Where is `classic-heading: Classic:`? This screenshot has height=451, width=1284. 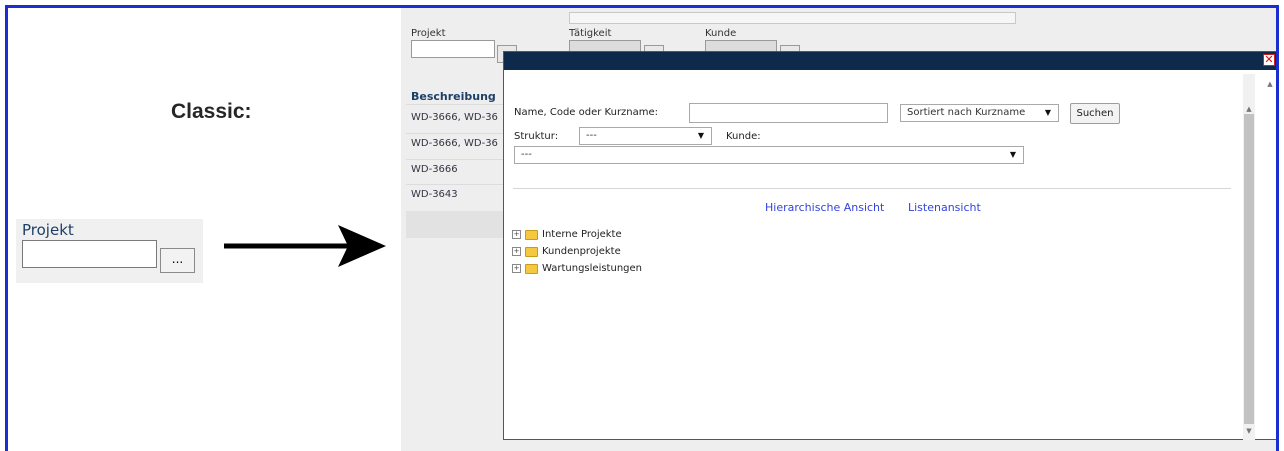
classic-heading: Classic: is located at coordinates (211, 111).